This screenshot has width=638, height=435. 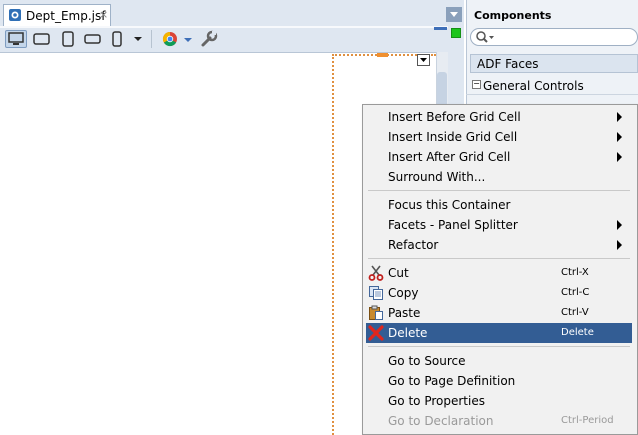 I want to click on settings-button, so click(x=210, y=39).